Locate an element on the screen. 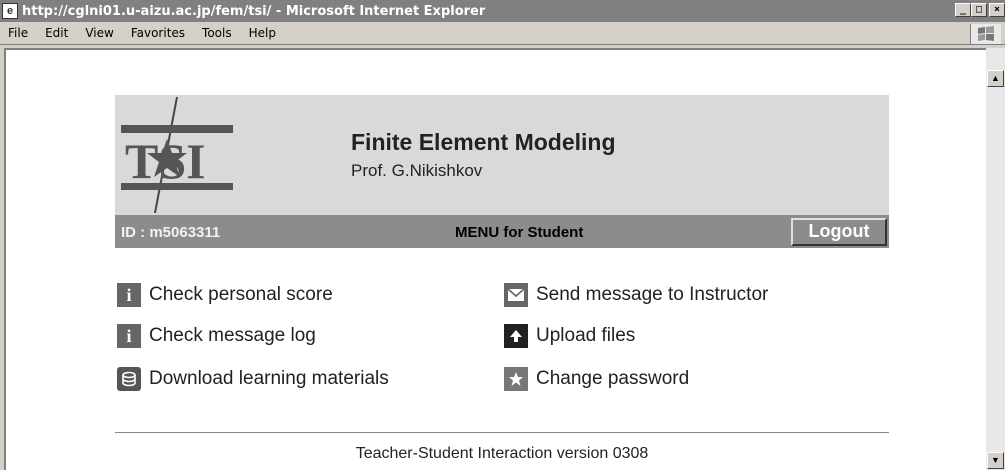  close-button: × is located at coordinates (997, 10).